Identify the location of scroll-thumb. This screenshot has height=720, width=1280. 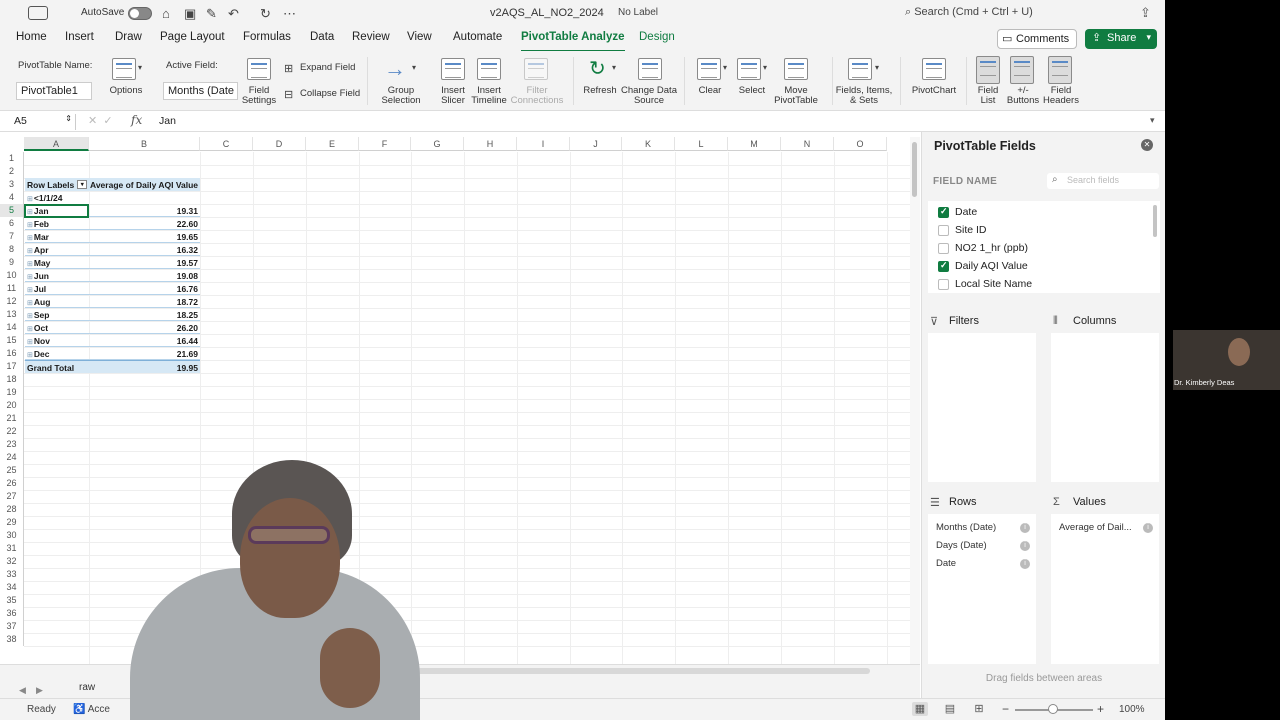
(914, 169).